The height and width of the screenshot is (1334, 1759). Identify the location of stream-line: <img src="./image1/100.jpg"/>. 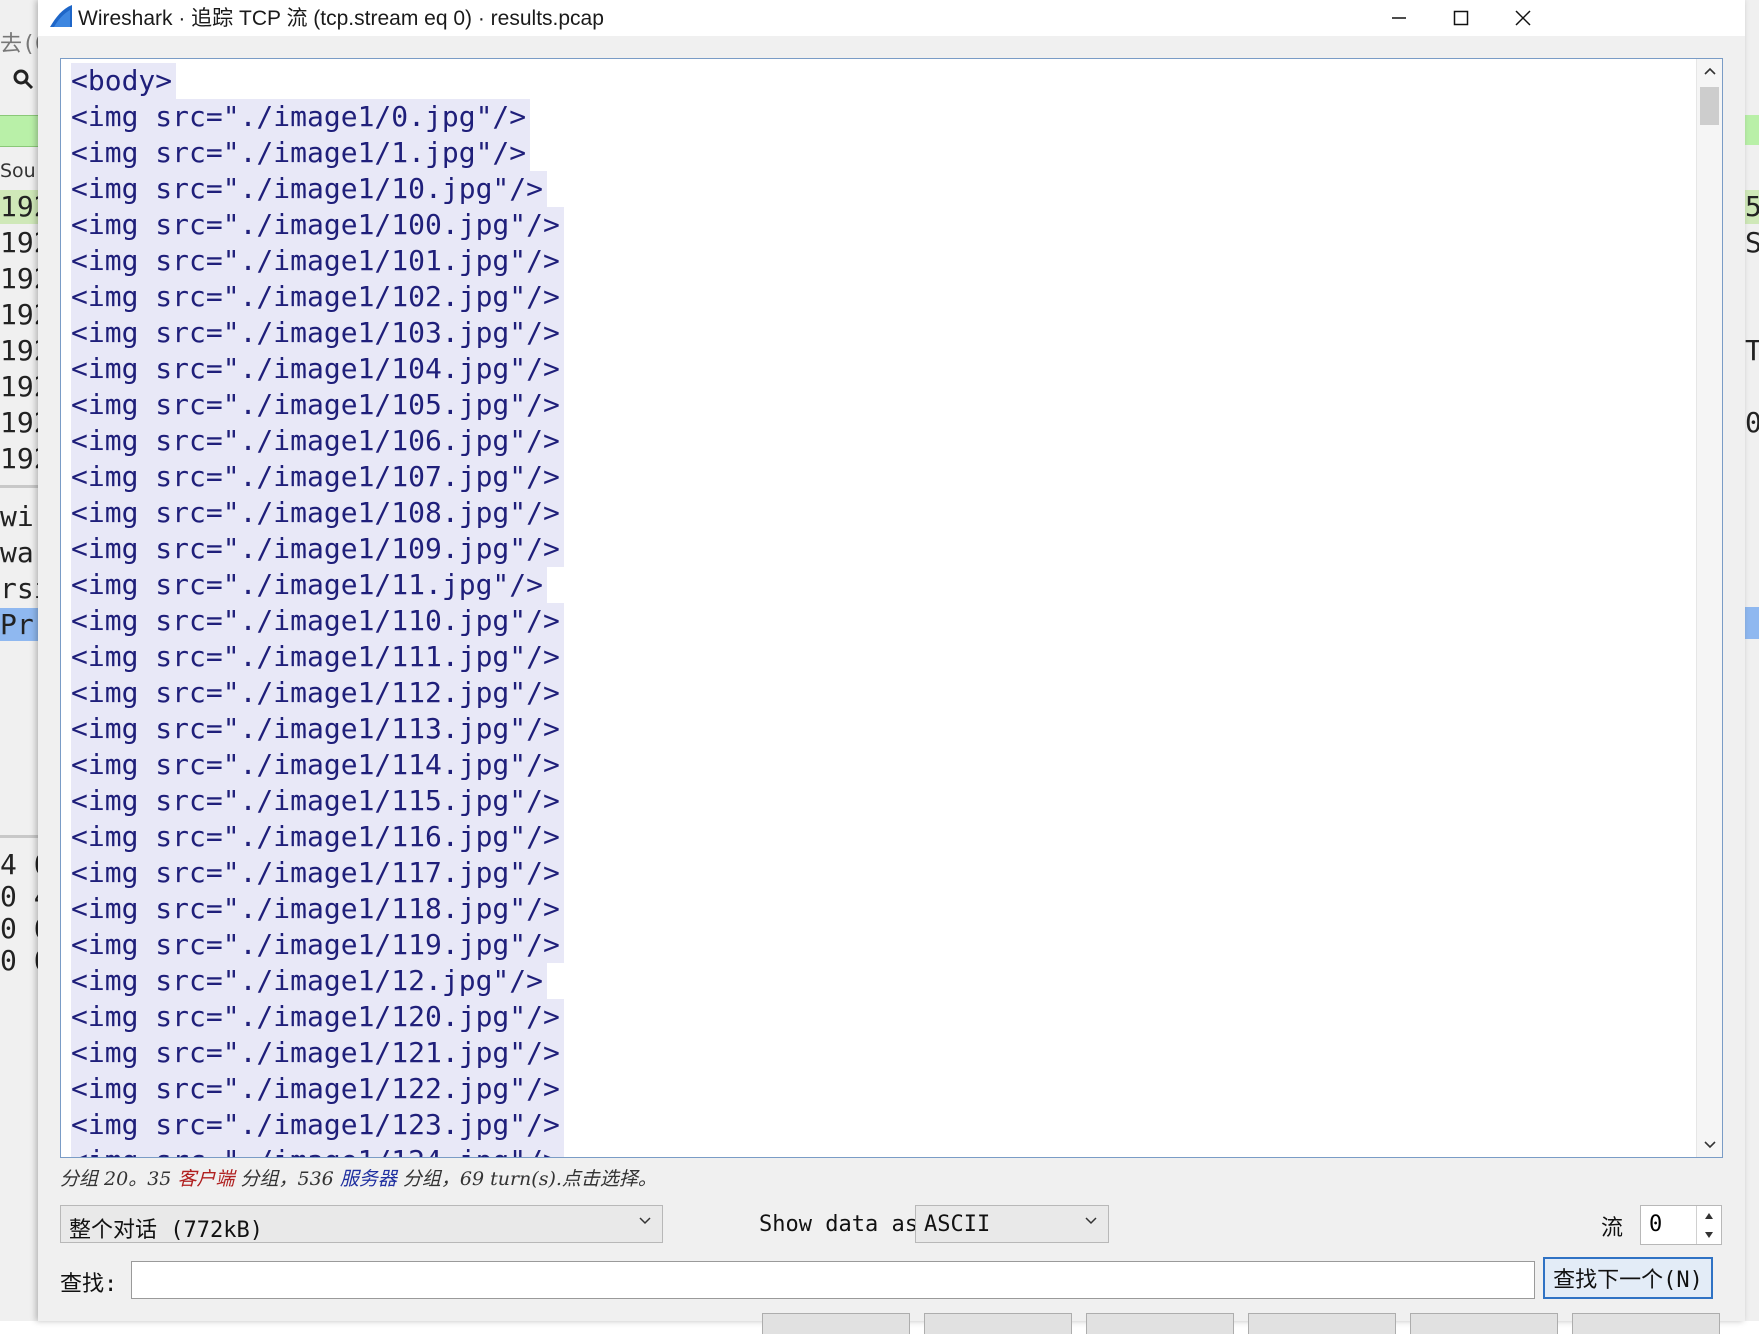
(317, 225).